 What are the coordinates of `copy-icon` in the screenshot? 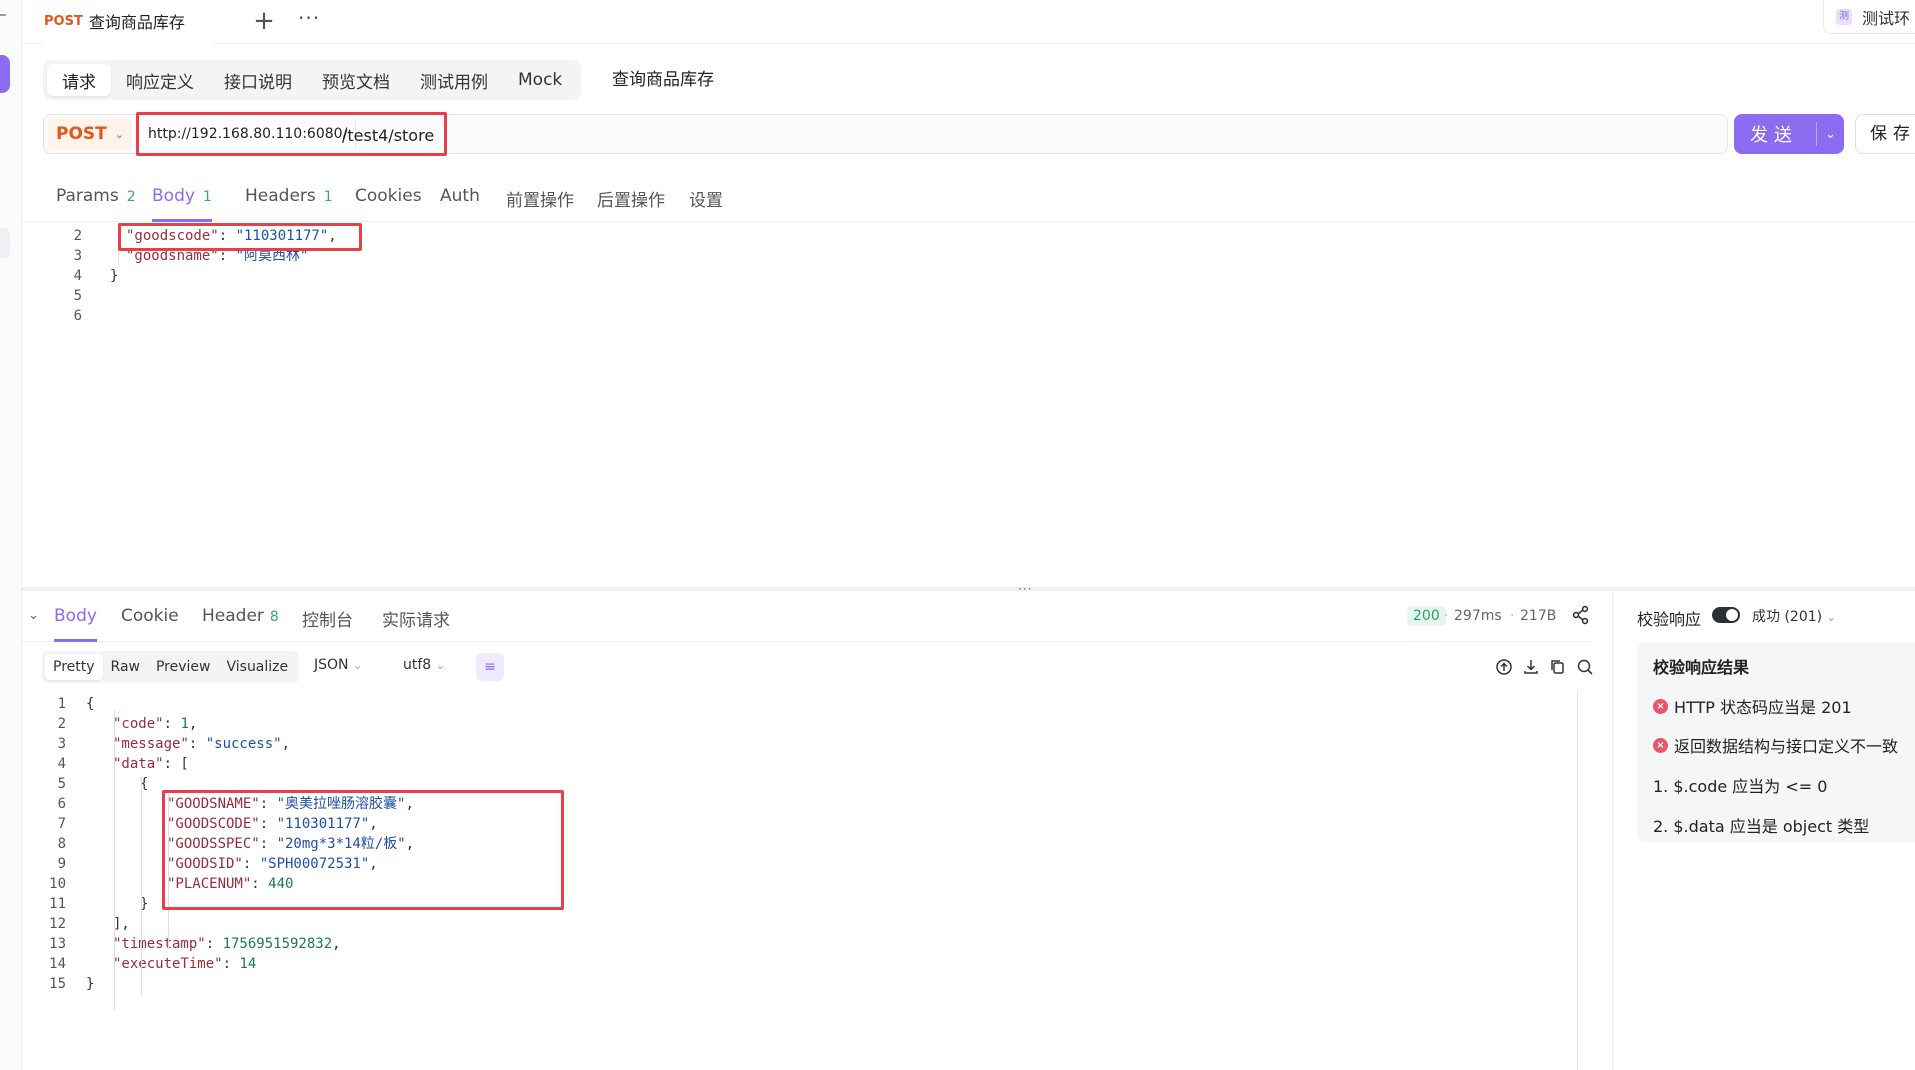 It's located at (1558, 667).